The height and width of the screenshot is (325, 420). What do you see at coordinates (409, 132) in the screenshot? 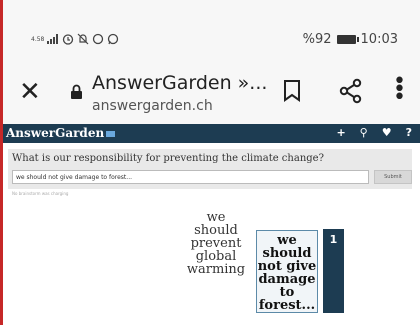
I see `help-icon: ?` at bounding box center [409, 132].